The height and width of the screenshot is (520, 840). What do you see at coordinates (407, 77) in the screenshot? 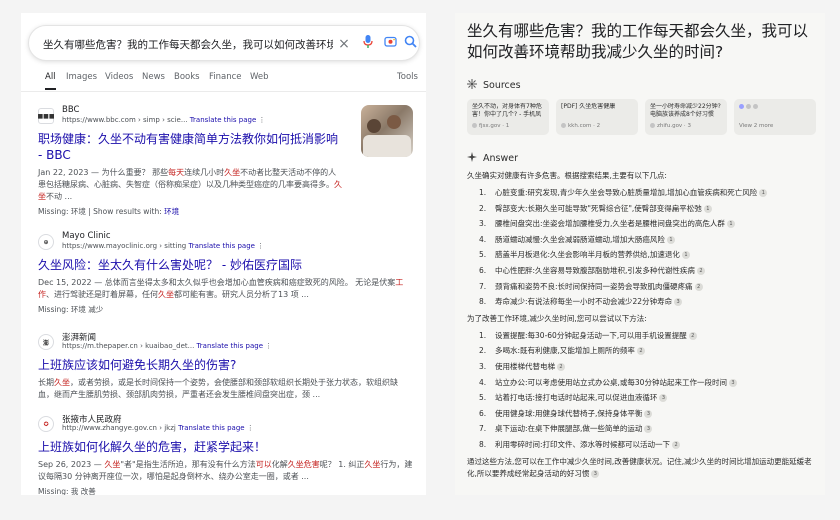
I see `tools-button: Tools` at bounding box center [407, 77].